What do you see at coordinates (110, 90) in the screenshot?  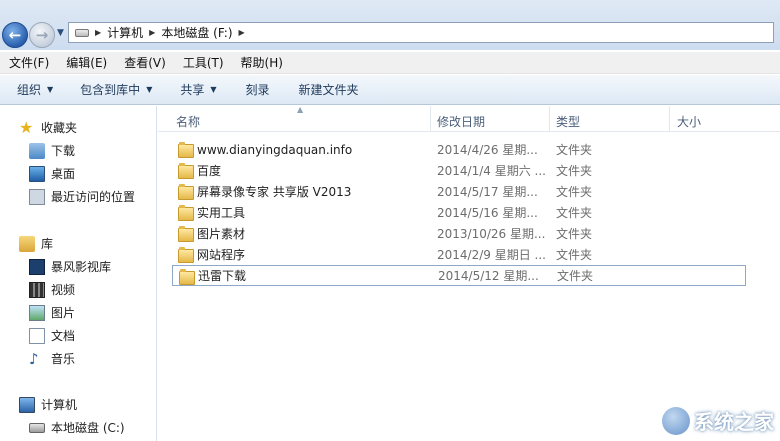 I see `include-in-library-label: 包含到库中` at bounding box center [110, 90].